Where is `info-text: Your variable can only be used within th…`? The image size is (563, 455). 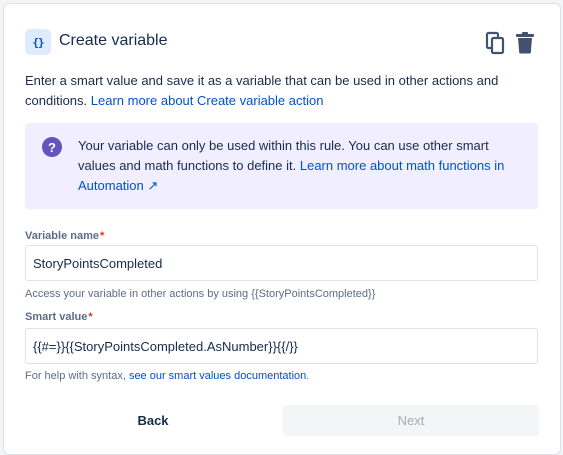
info-text: Your variable can only be used within th… is located at coordinates (298, 166).